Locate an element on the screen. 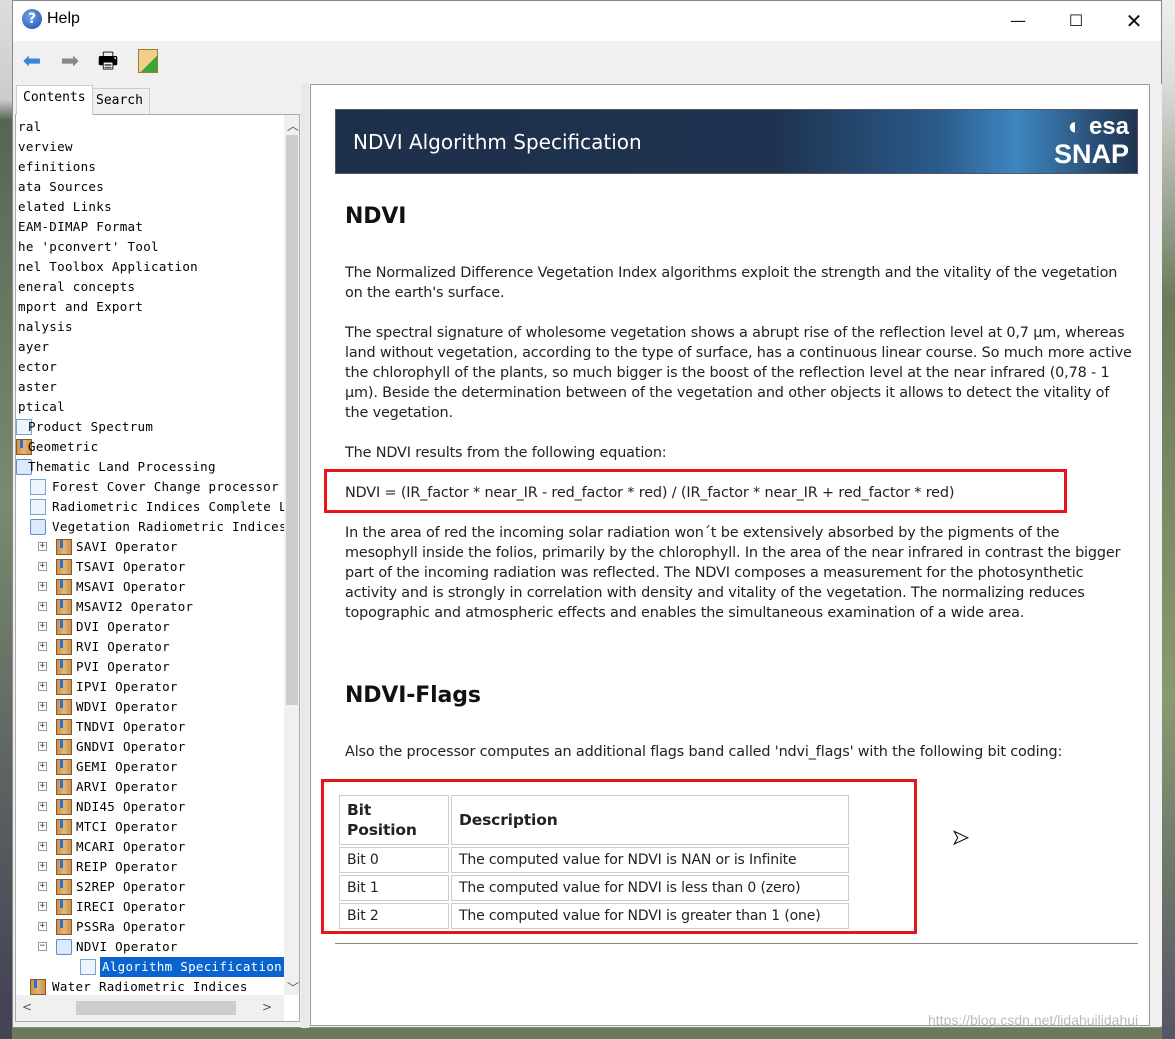 Image resolution: width=1175 pixels, height=1039 pixels. tree-item: − NDVI Operator is located at coordinates (150, 947).